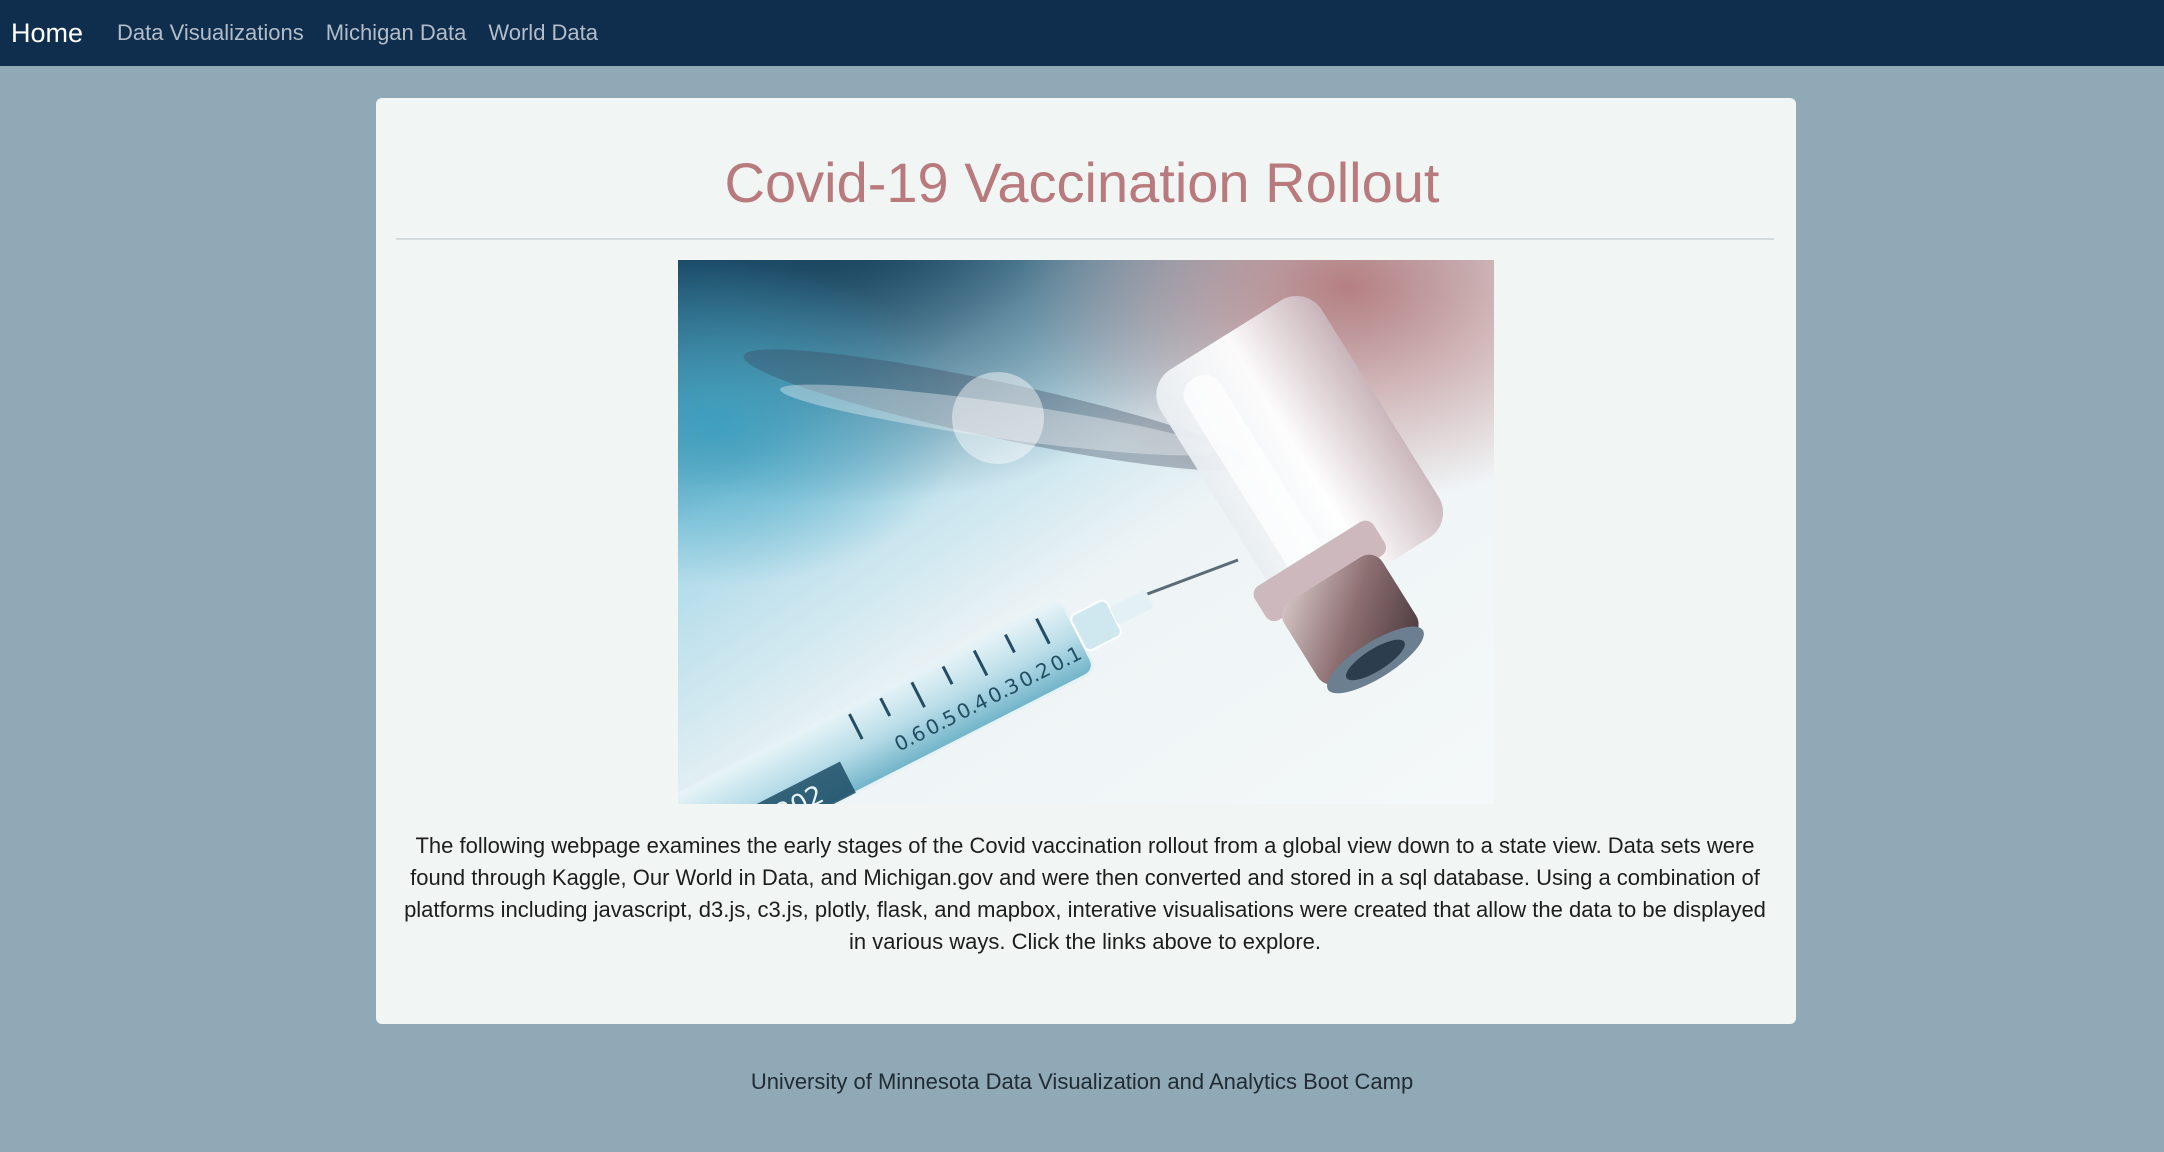 This screenshot has height=1152, width=2164. Describe the element at coordinates (396, 33) in the screenshot. I see `nav-michigan-data-link: Michigan Data` at that location.